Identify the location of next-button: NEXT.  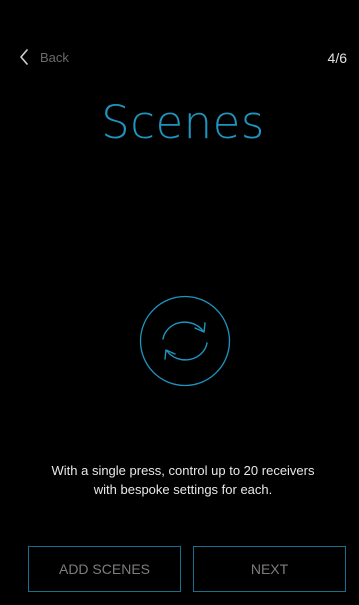
(269, 569).